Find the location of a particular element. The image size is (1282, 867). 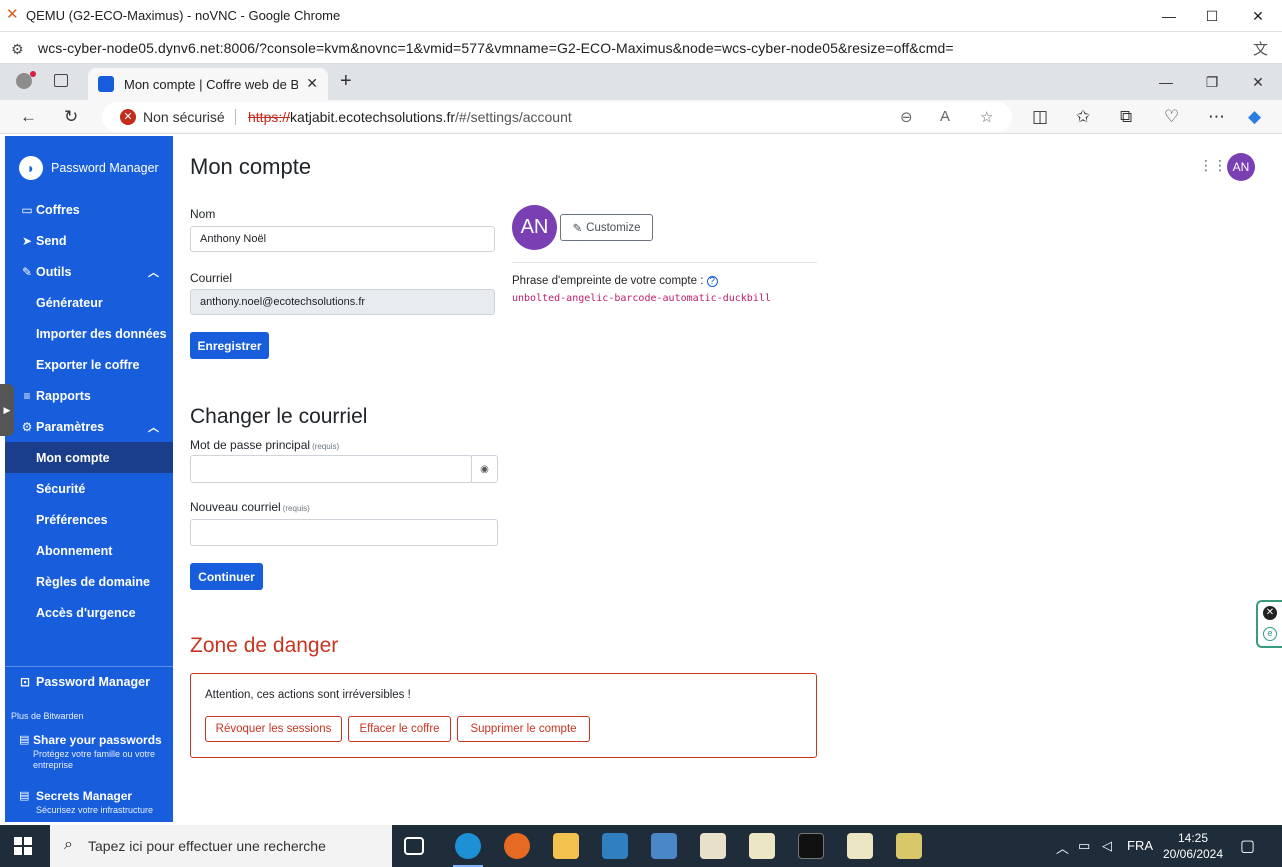

sidebar-item-parametres: ⚙ Paramètres ︿ is located at coordinates (89, 426).